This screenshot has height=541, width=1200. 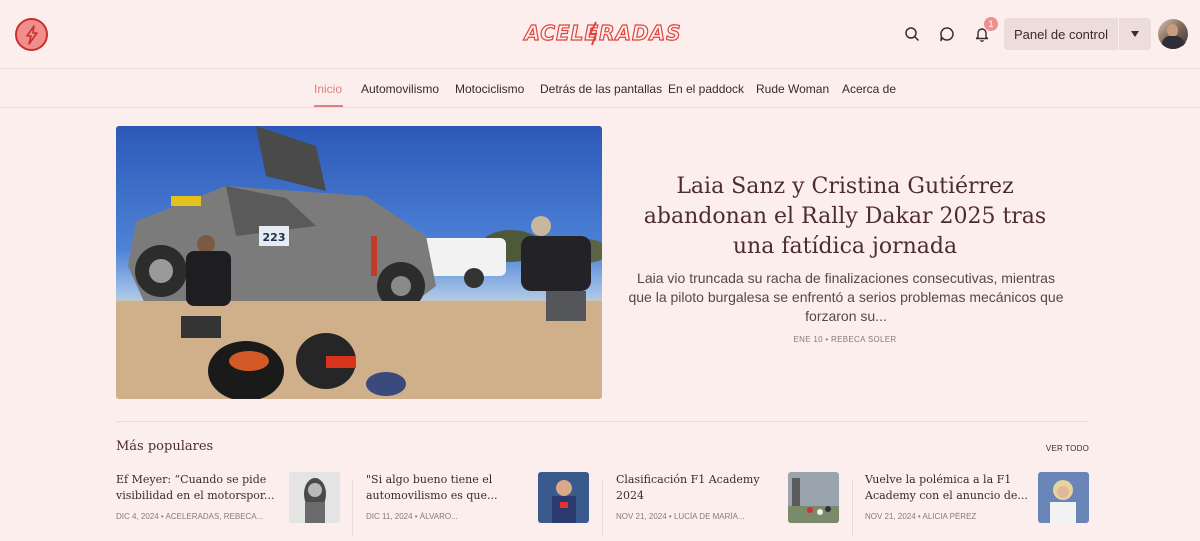 I want to click on avatar-caret-icon, so click(x=1183, y=44).